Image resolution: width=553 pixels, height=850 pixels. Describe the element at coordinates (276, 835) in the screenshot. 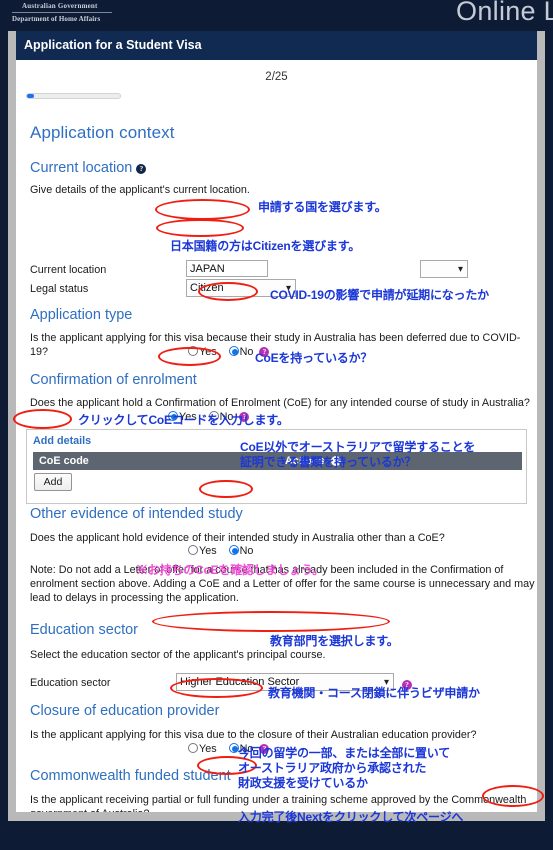

I see `bottom-banner` at that location.